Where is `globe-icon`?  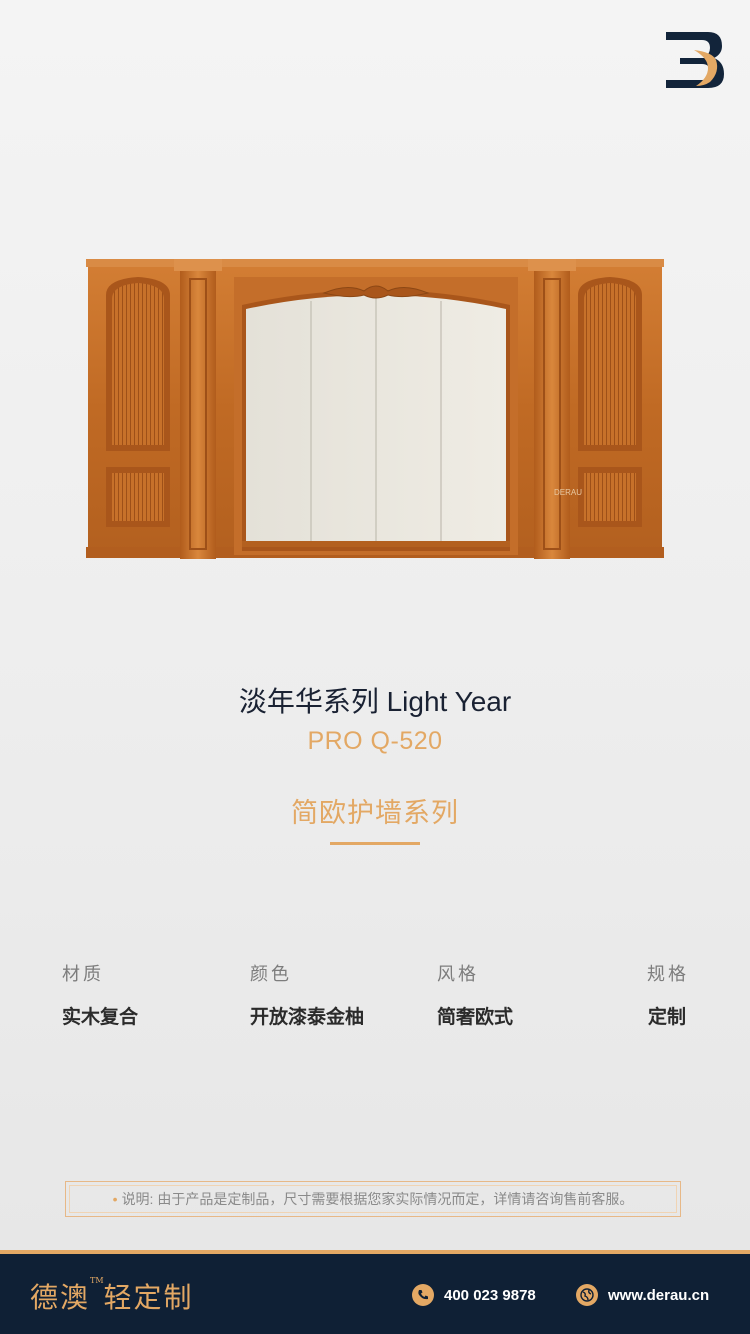 globe-icon is located at coordinates (587, 1295).